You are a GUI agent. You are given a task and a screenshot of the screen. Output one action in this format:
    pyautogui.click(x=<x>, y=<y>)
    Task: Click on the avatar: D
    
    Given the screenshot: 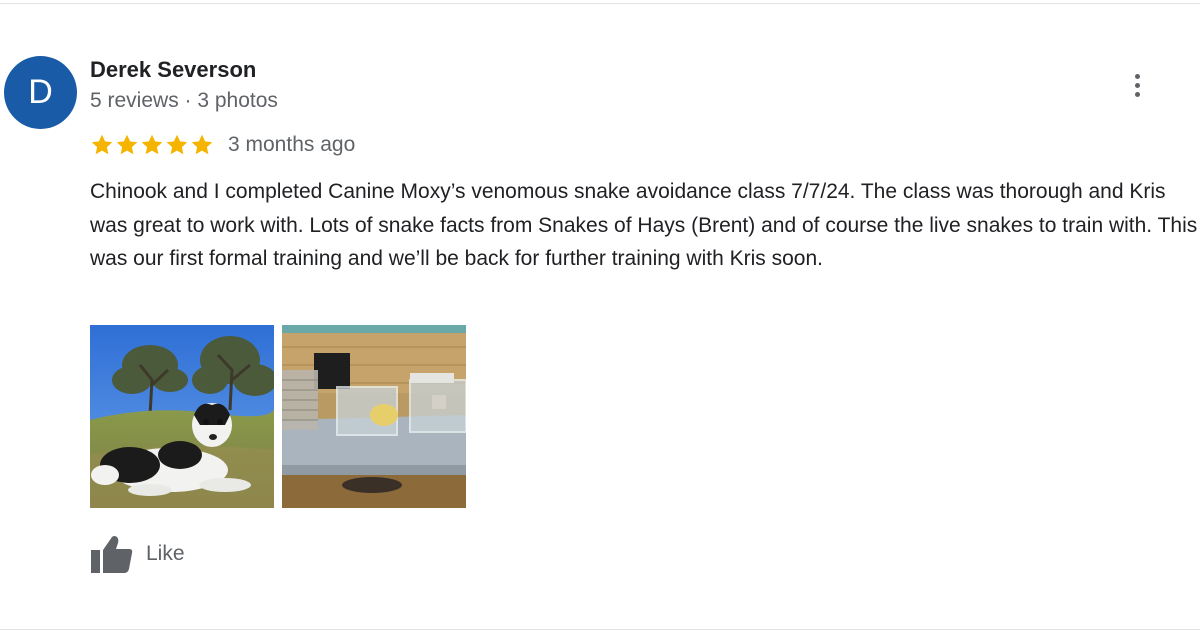 What is the action you would take?
    pyautogui.click(x=40, y=92)
    